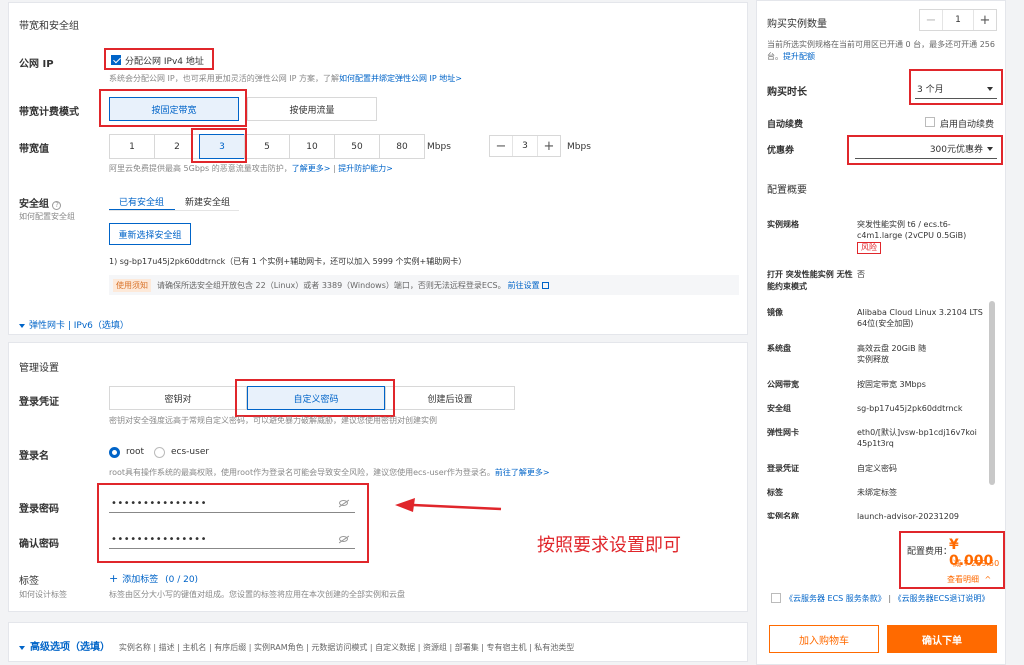 This screenshot has height=665, width=1024. What do you see at coordinates (775, 312) in the screenshot?
I see `summary-key: 镜像` at bounding box center [775, 312].